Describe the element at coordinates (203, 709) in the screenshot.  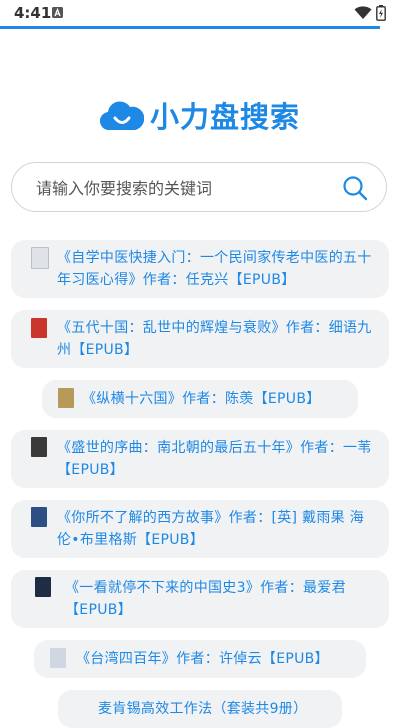
I see `result-title: 麦肯锡高效工作法（套装共9册）` at that location.